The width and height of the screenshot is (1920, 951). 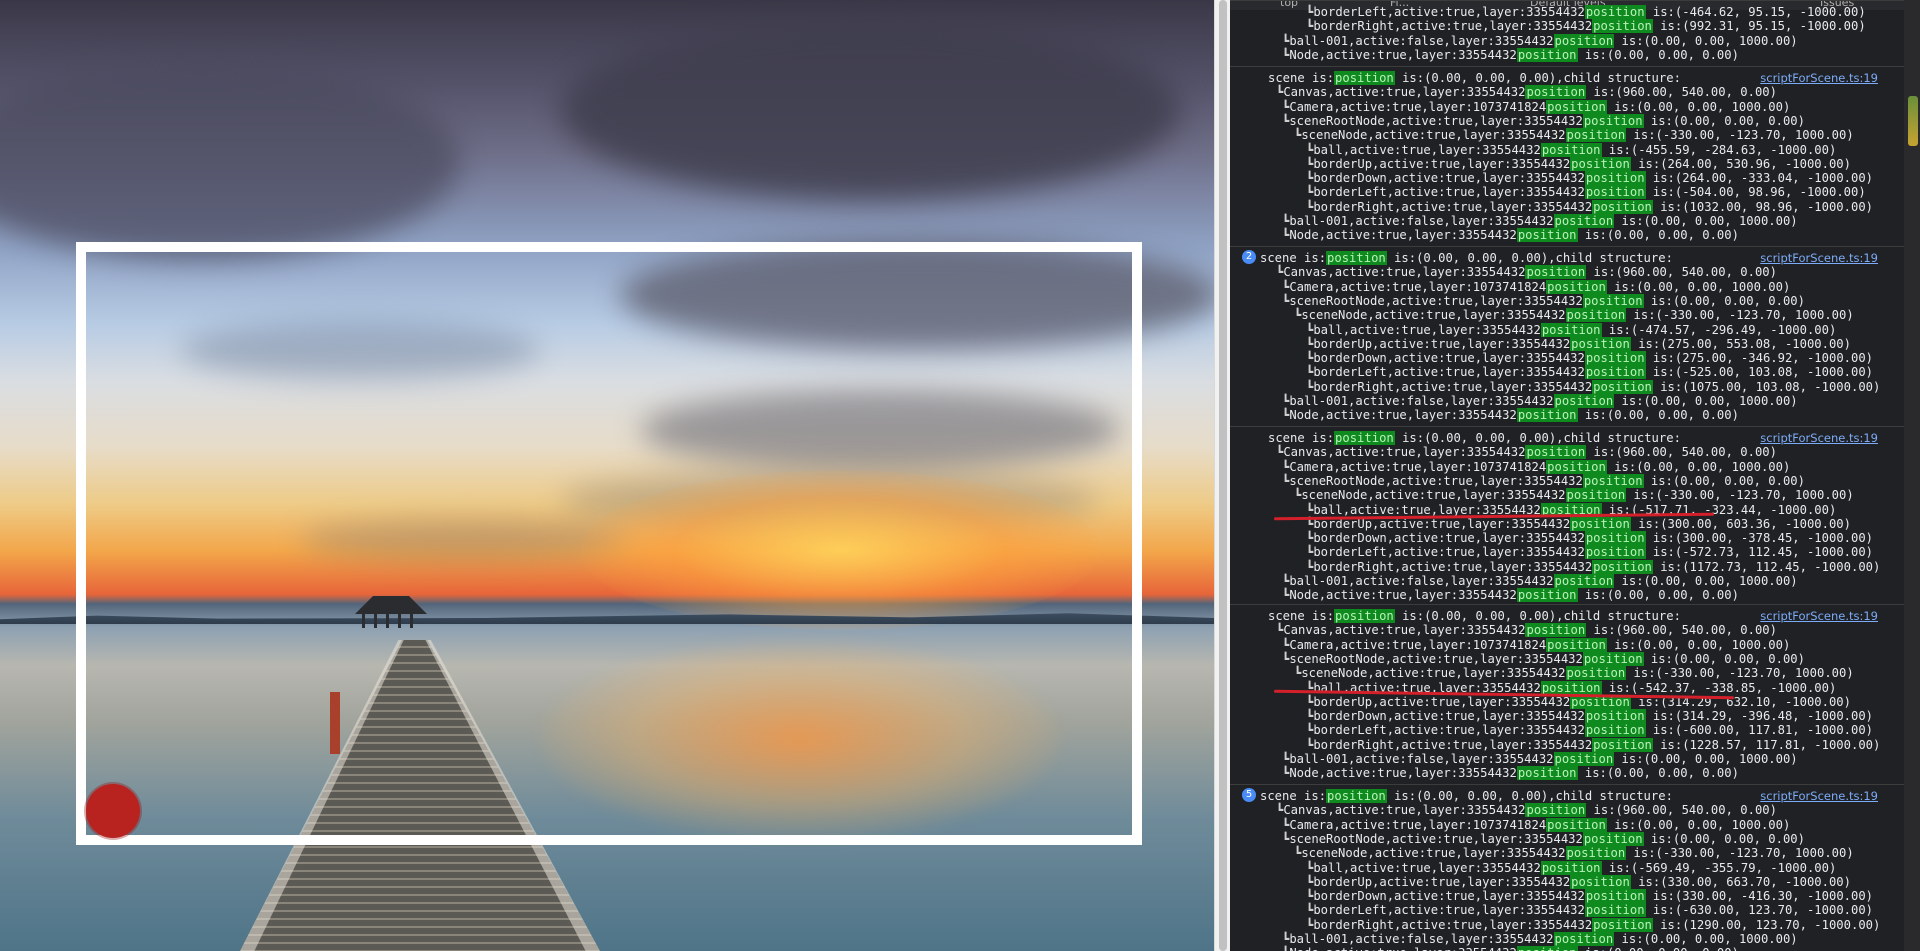 I want to click on node-name: borderDown,active:true,layer:33554432, so click(x=1449, y=178).